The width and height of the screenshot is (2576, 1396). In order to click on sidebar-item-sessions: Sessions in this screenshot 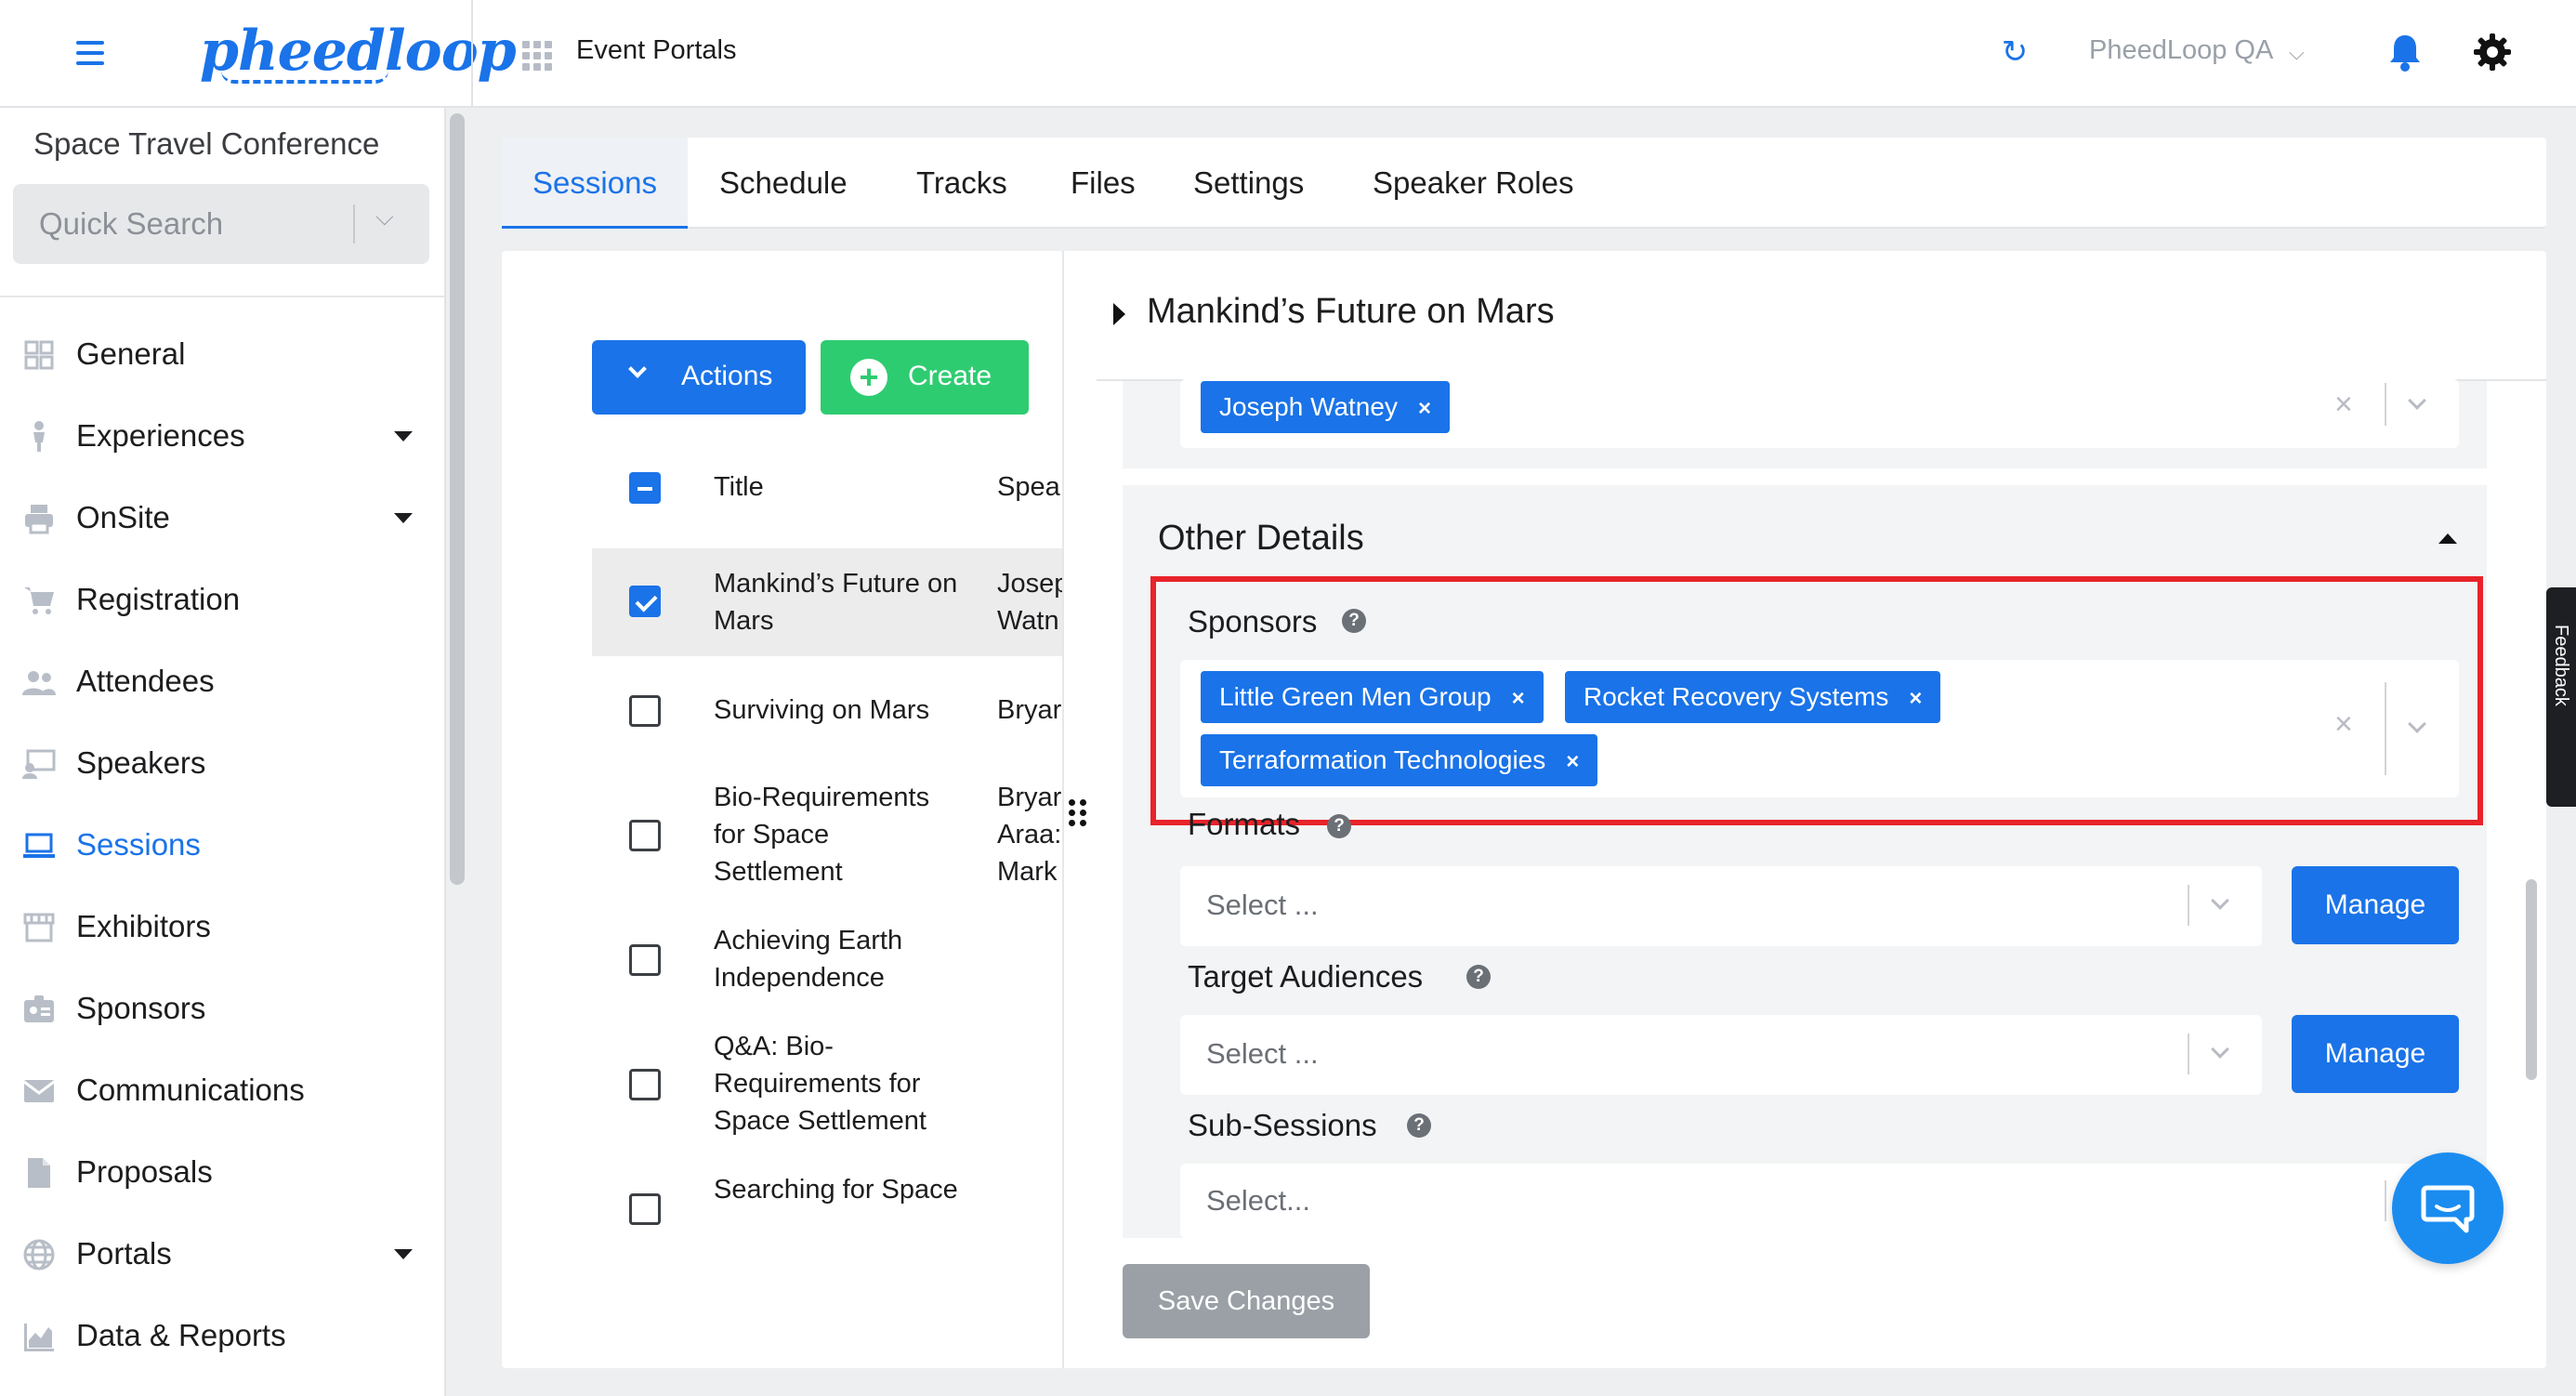, I will do `click(222, 845)`.